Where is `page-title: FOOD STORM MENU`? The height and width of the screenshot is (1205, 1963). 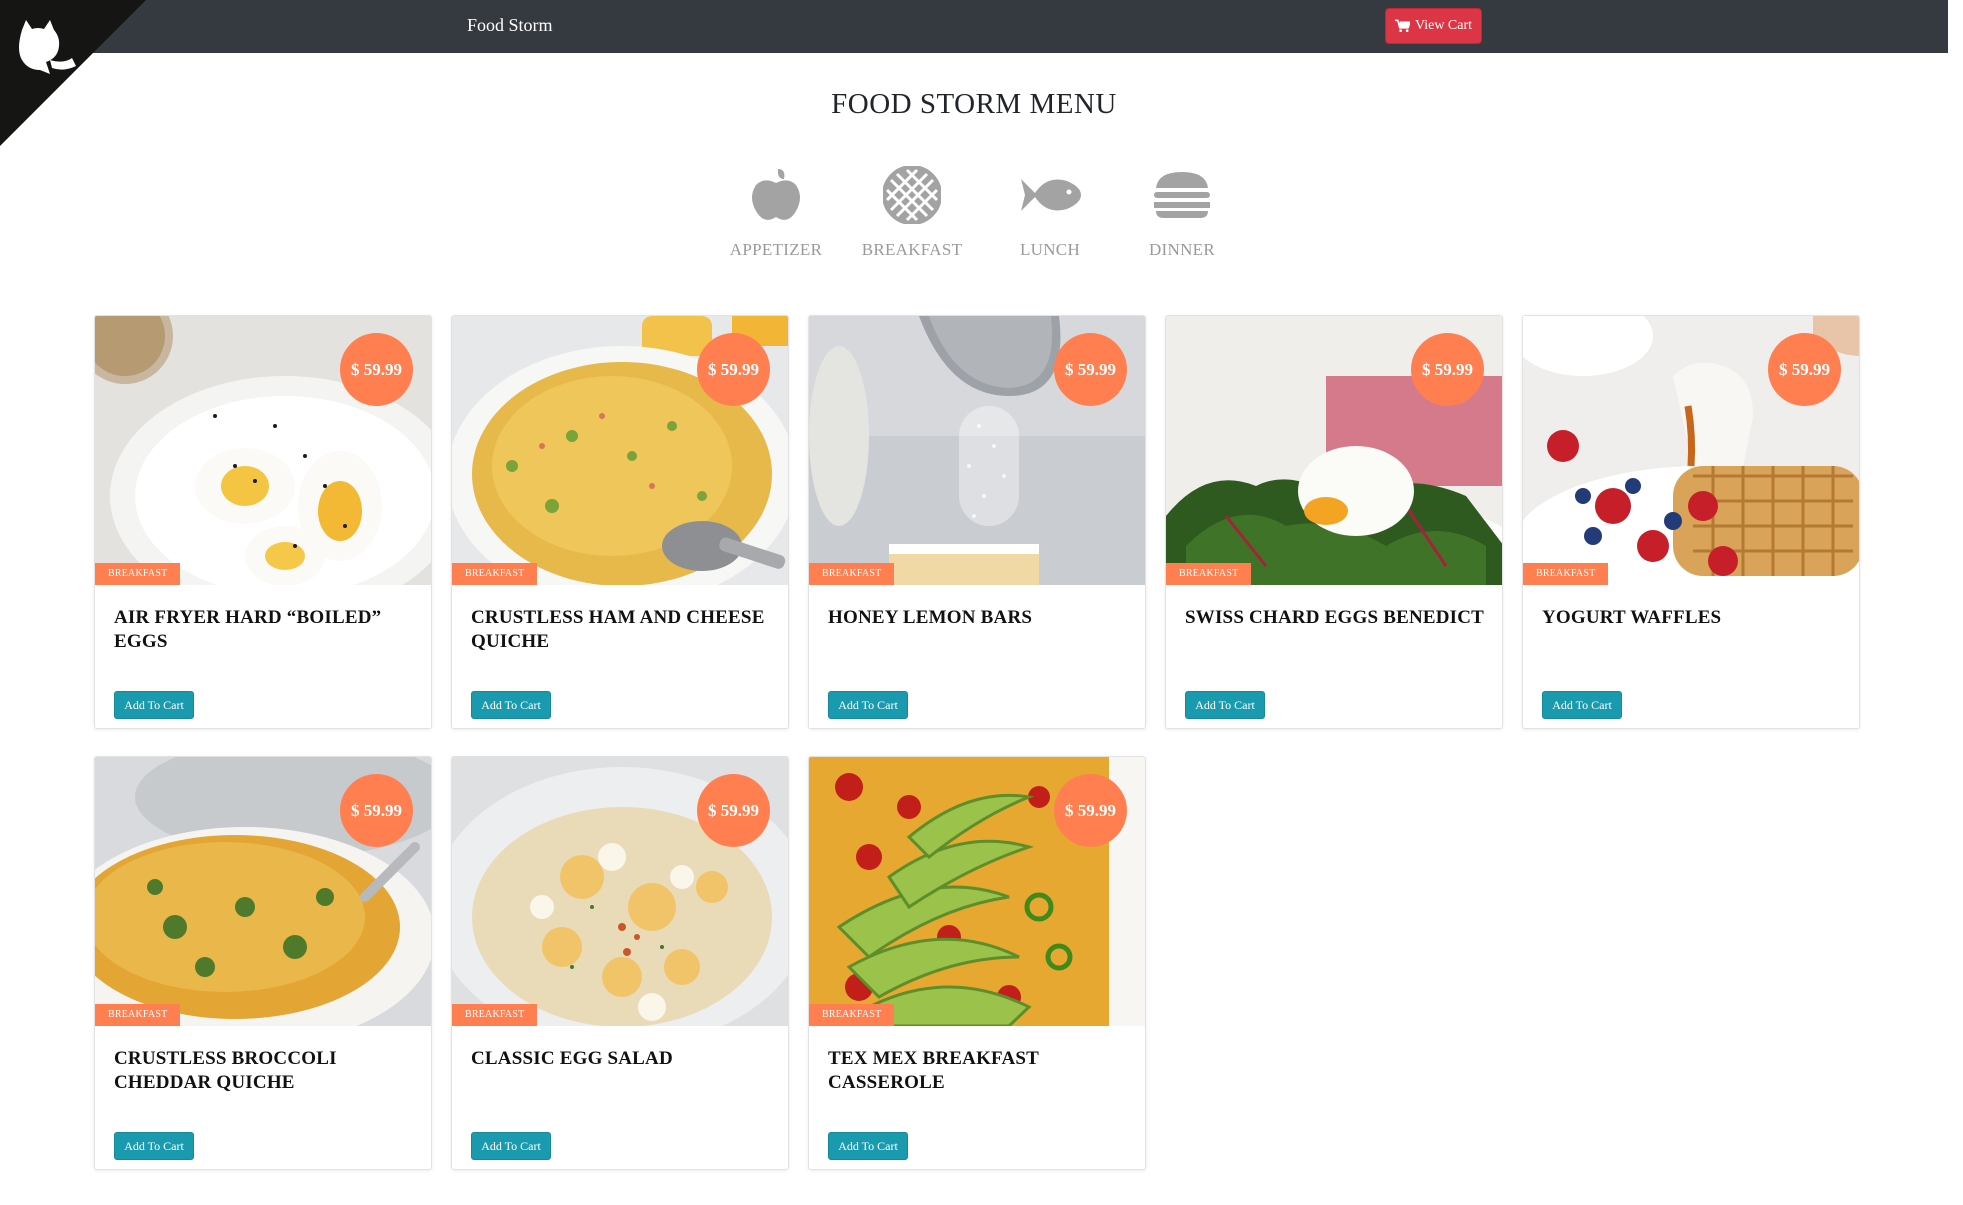
page-title: FOOD STORM MENU is located at coordinates (974, 104).